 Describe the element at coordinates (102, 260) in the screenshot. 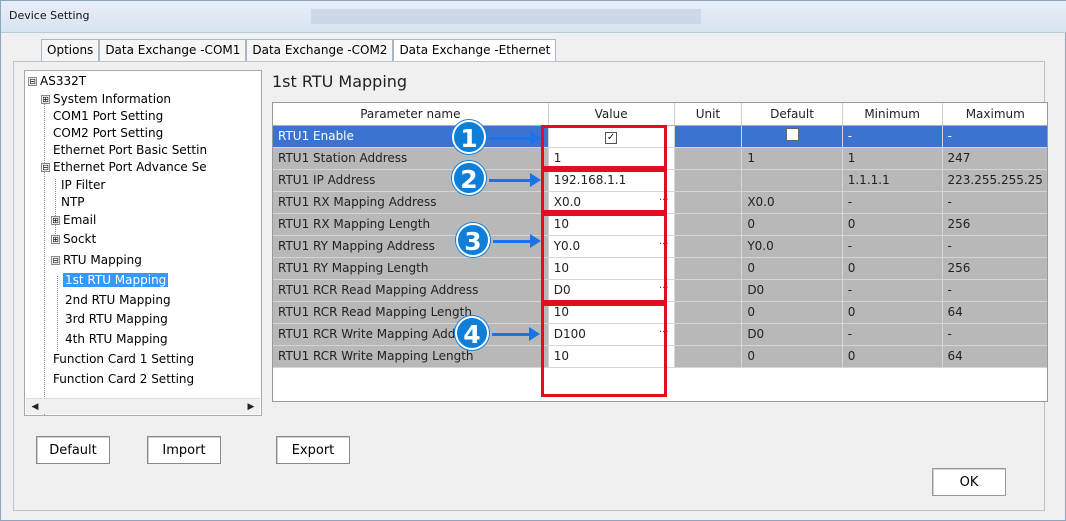

I see `tree-item-label: RTU Mapping` at that location.